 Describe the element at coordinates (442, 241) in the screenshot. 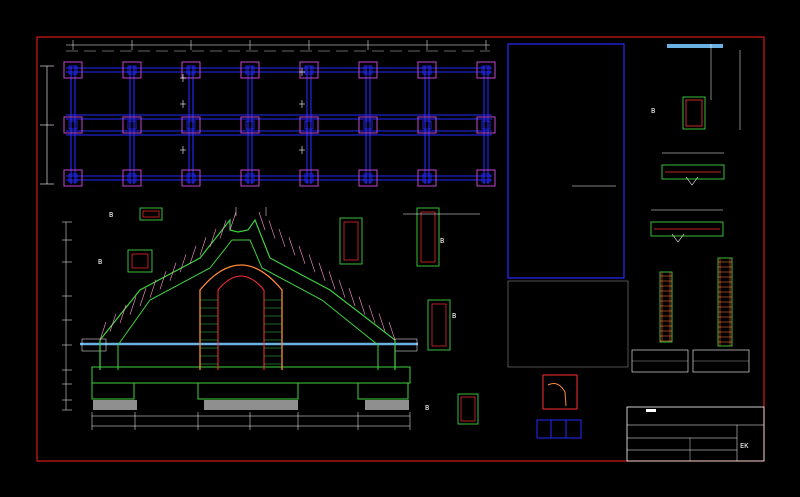

I see `section-label-c: B` at that location.